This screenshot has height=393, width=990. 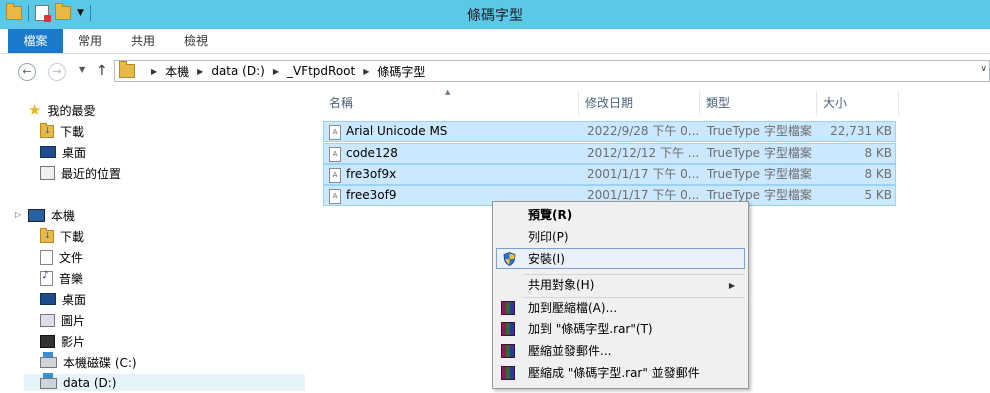 What do you see at coordinates (18, 214) in the screenshot?
I see `collapse-chevron-icon: ▷` at bounding box center [18, 214].